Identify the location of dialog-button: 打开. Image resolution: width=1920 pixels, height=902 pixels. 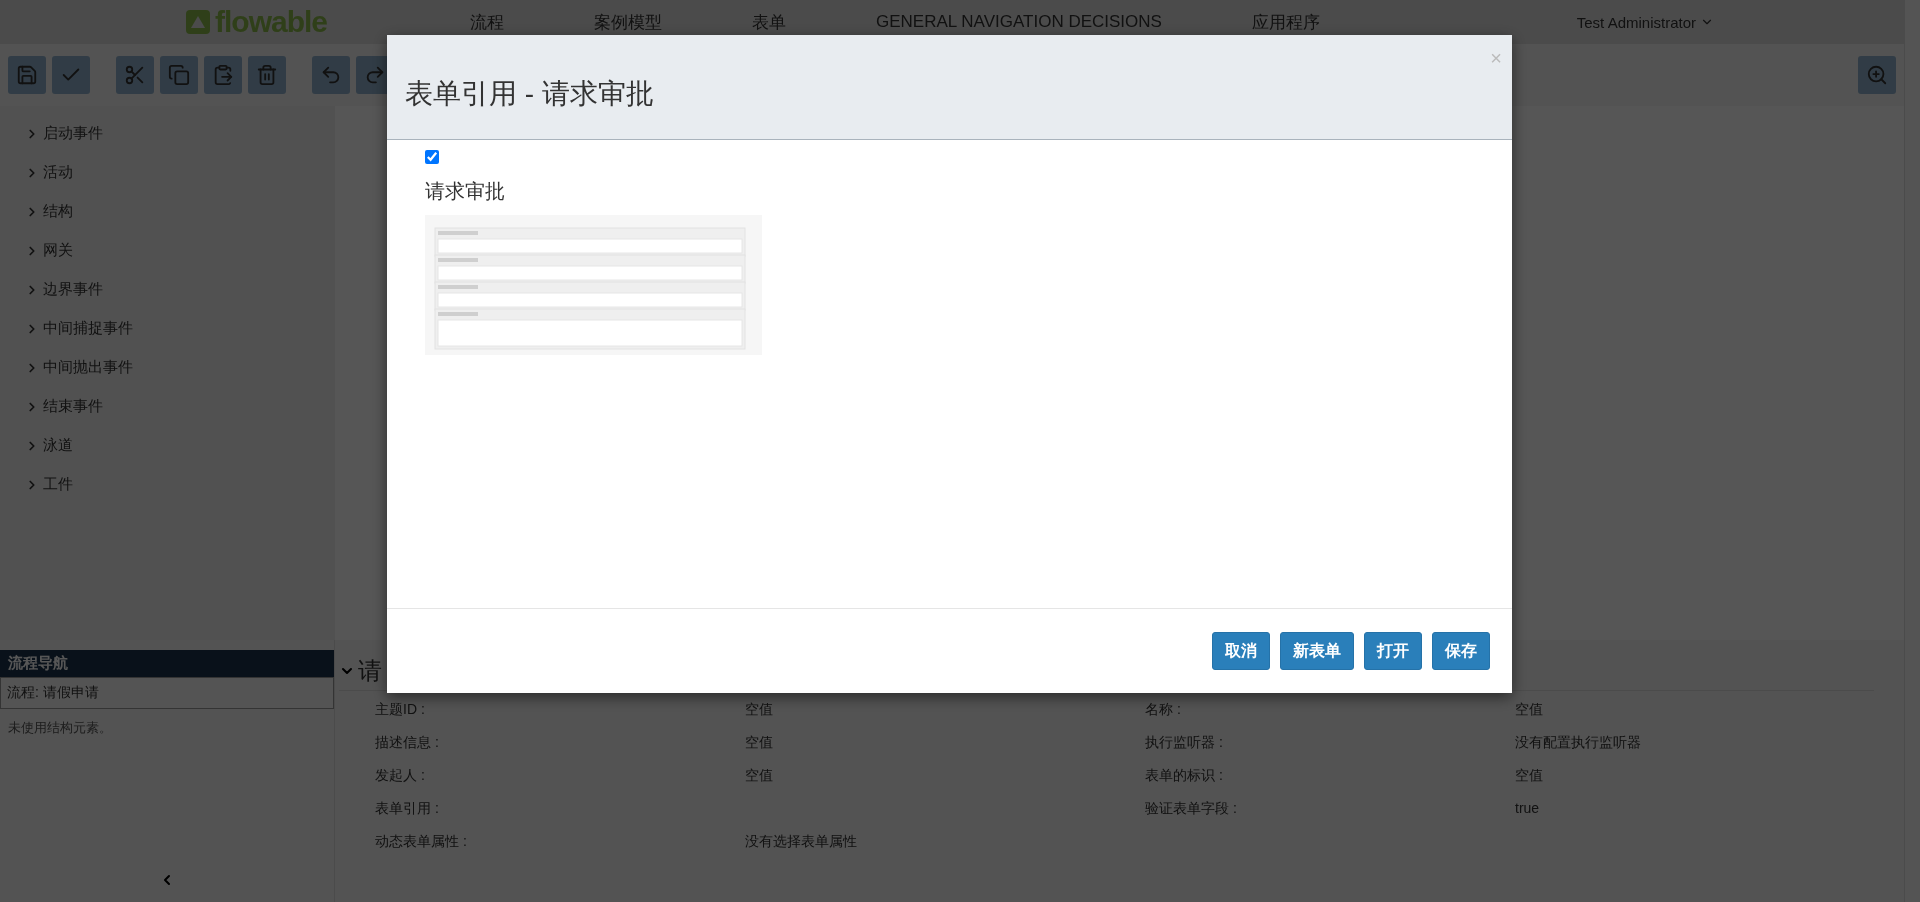
(1393, 651).